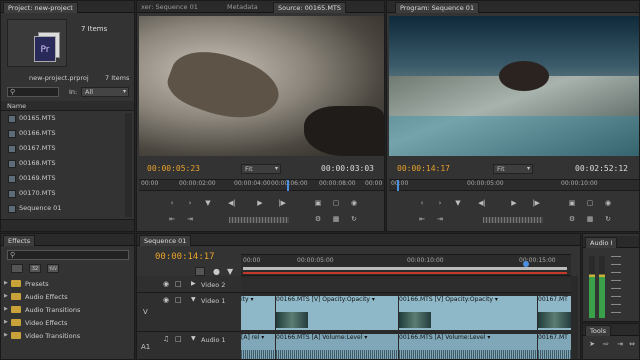 This screenshot has width=640, height=360. Describe the element at coordinates (590, 203) in the screenshot. I see `extract-icon: ▢` at that location.